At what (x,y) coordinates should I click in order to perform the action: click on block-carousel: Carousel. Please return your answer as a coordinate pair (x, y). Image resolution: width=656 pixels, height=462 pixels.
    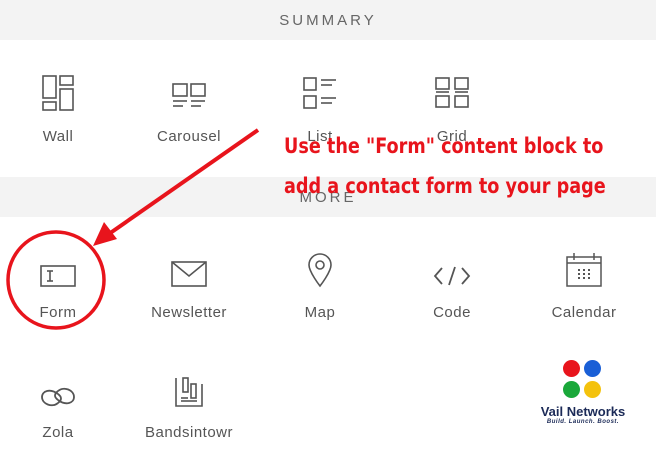
    Looking at the image, I should click on (189, 116).